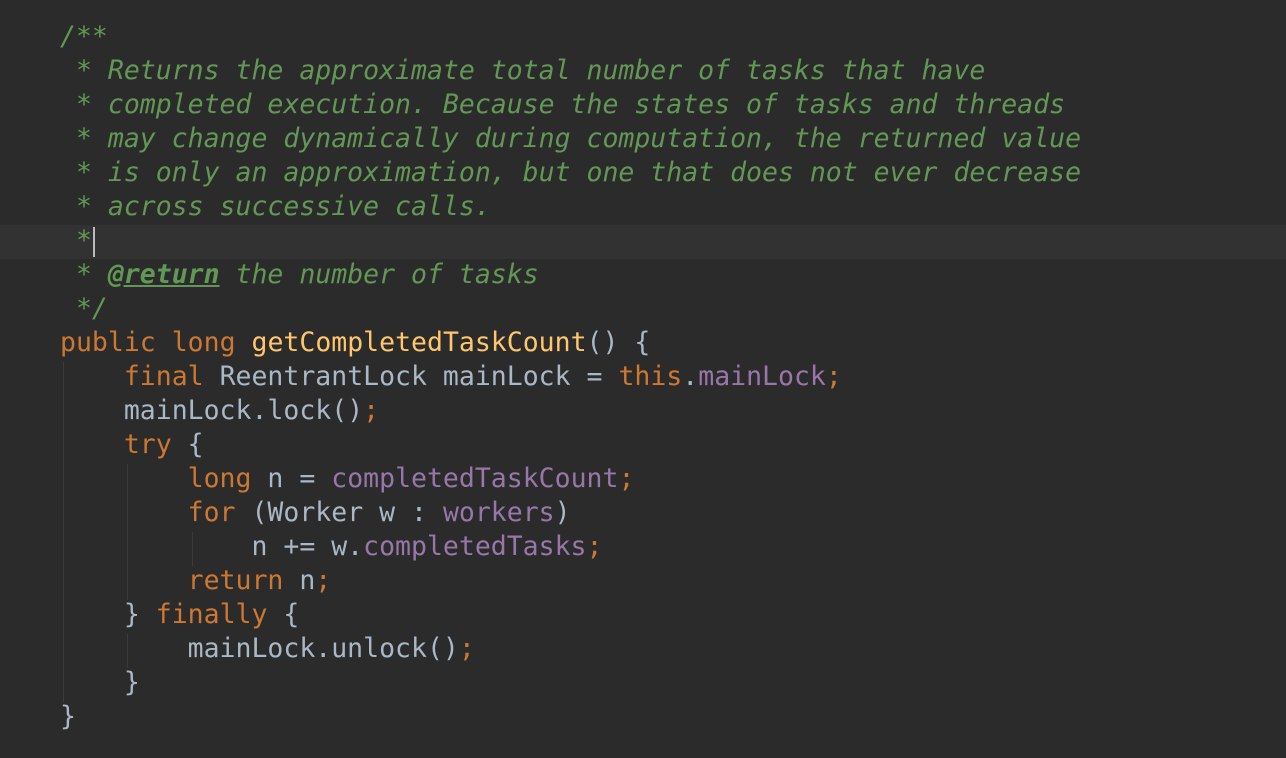  I want to click on code-line: mainLock.lock();, so click(570, 411).